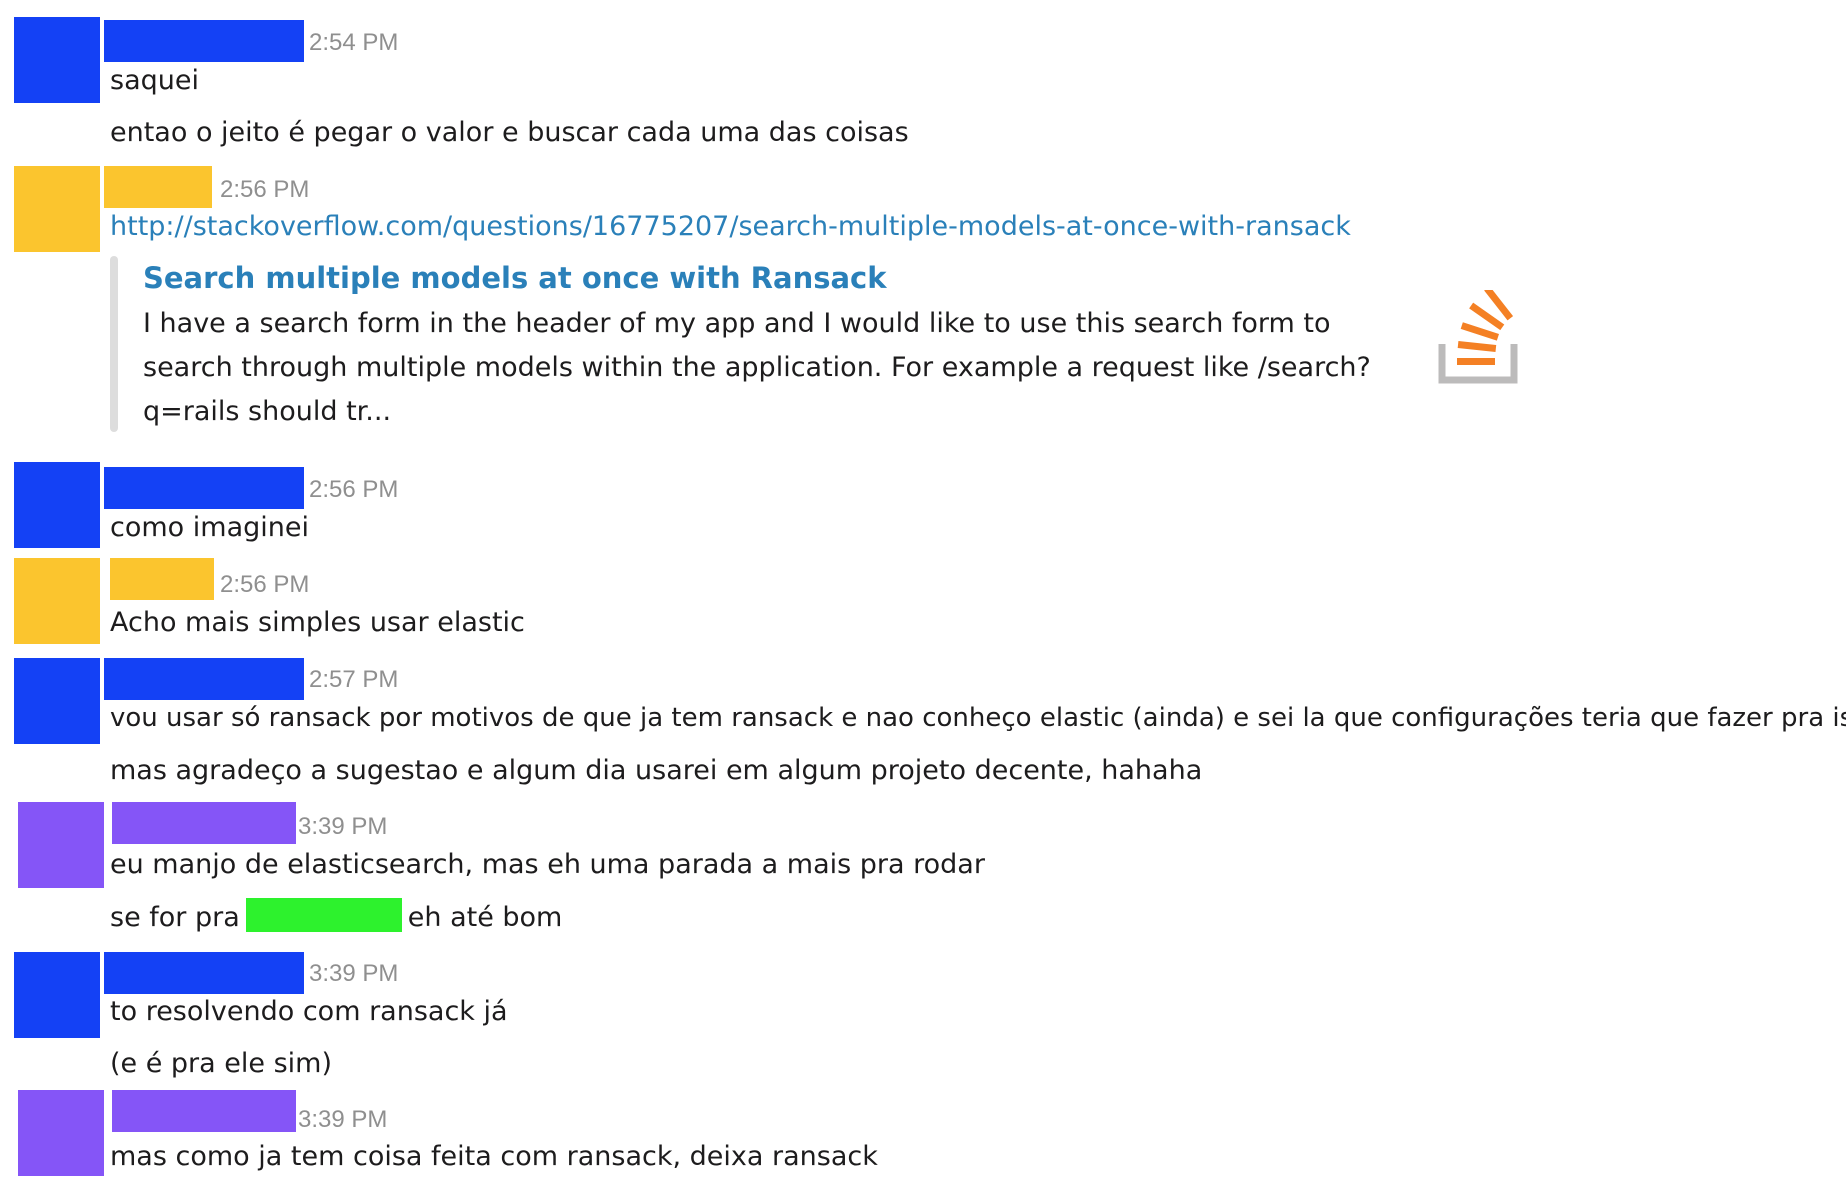 This screenshot has width=1846, height=1194. I want to click on message-text: saquei, so click(154, 80).